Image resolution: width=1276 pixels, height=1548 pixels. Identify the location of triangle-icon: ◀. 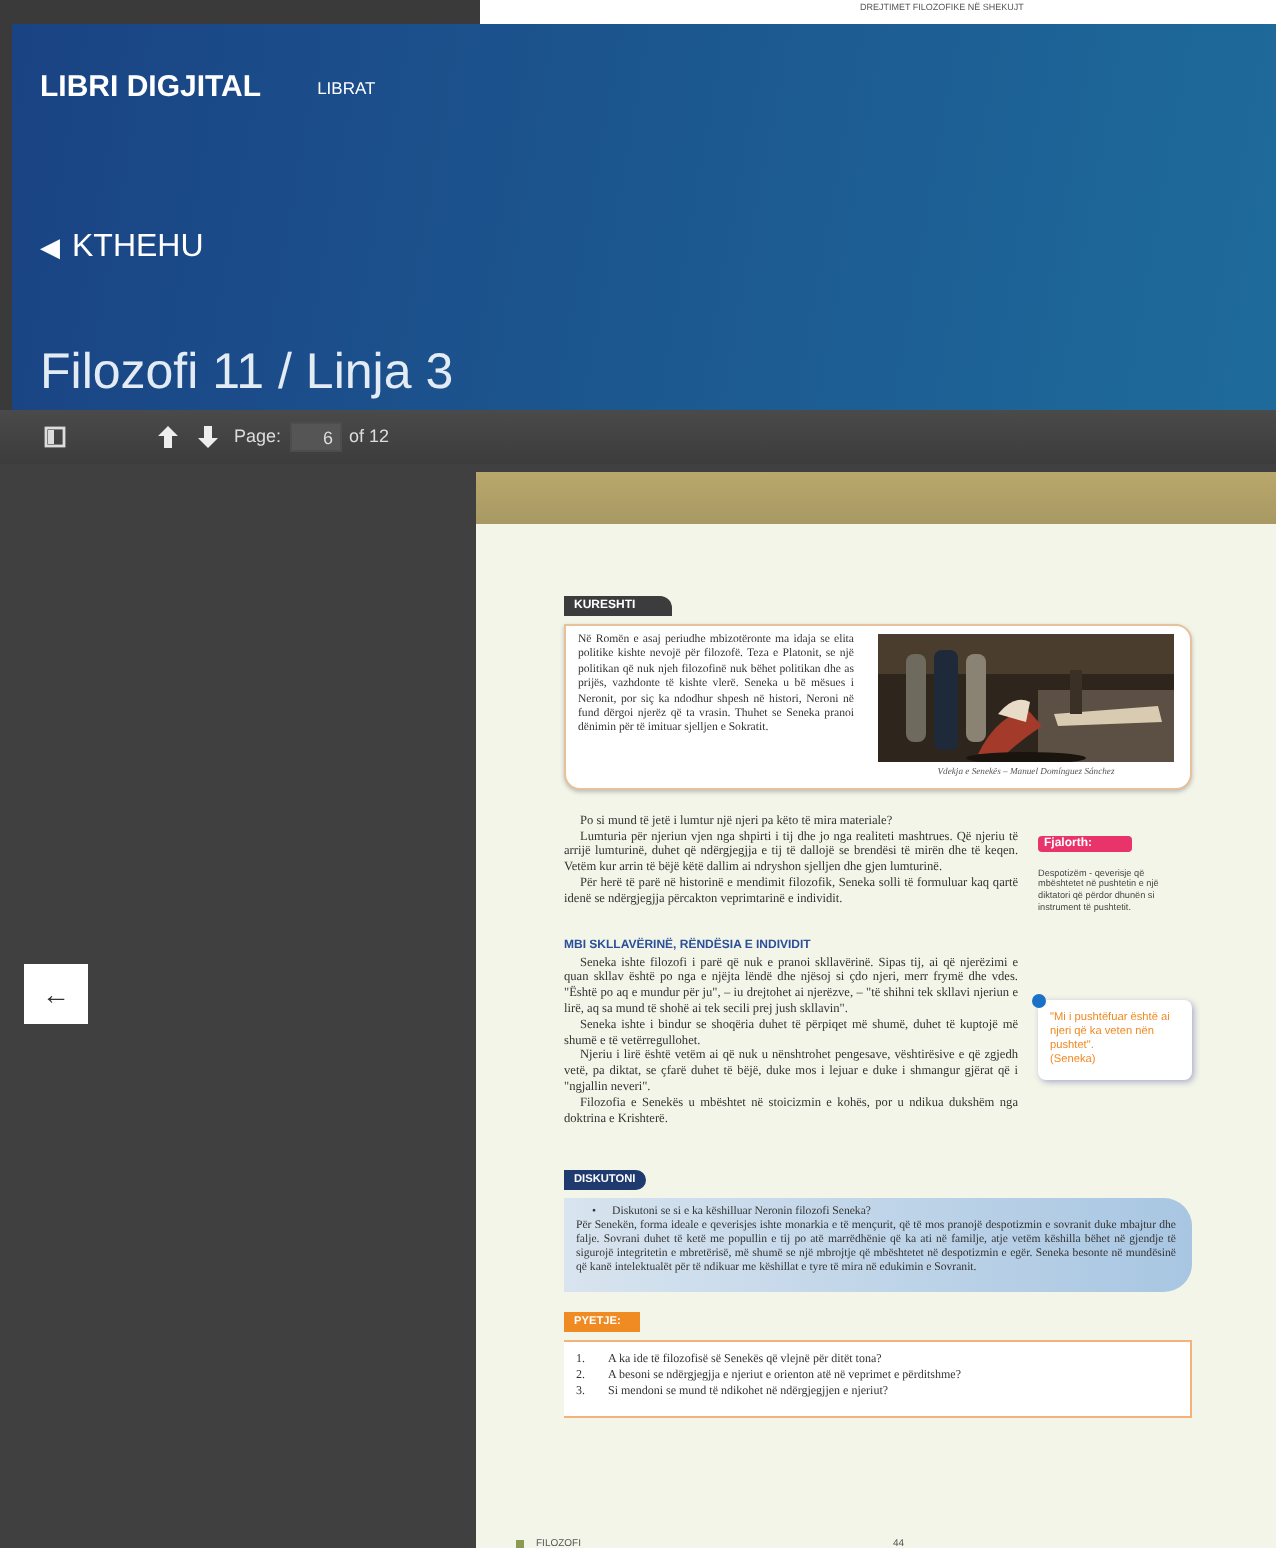
(50, 247).